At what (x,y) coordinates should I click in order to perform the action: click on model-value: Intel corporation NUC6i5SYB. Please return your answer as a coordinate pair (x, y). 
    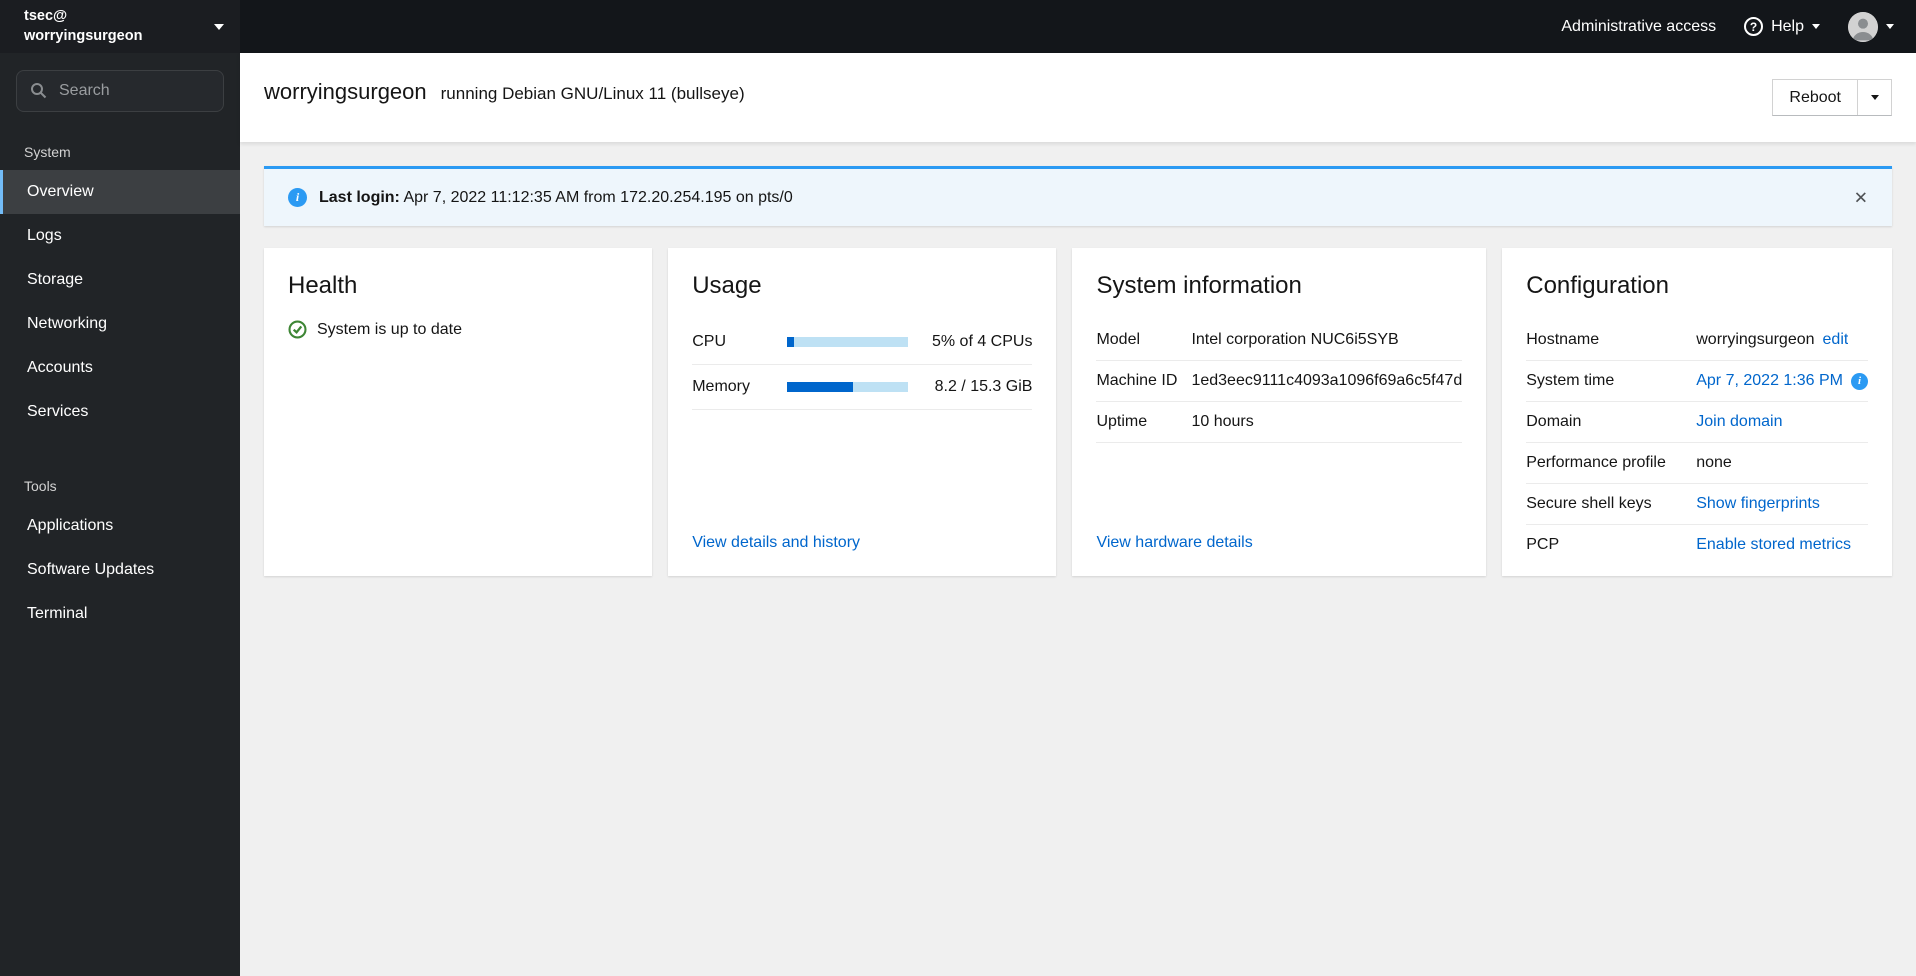
    Looking at the image, I should click on (1295, 339).